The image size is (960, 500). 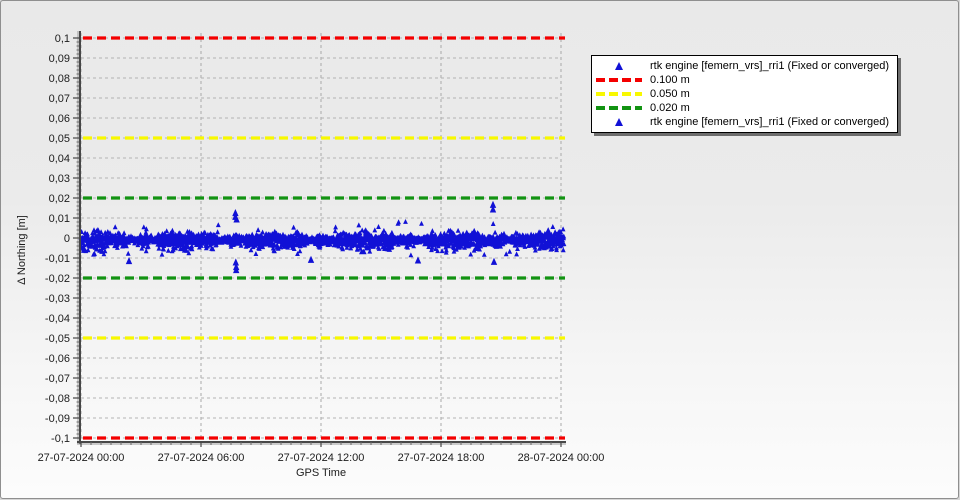 What do you see at coordinates (59, 139) in the screenshot?
I see `svg-text: 0,05` at bounding box center [59, 139].